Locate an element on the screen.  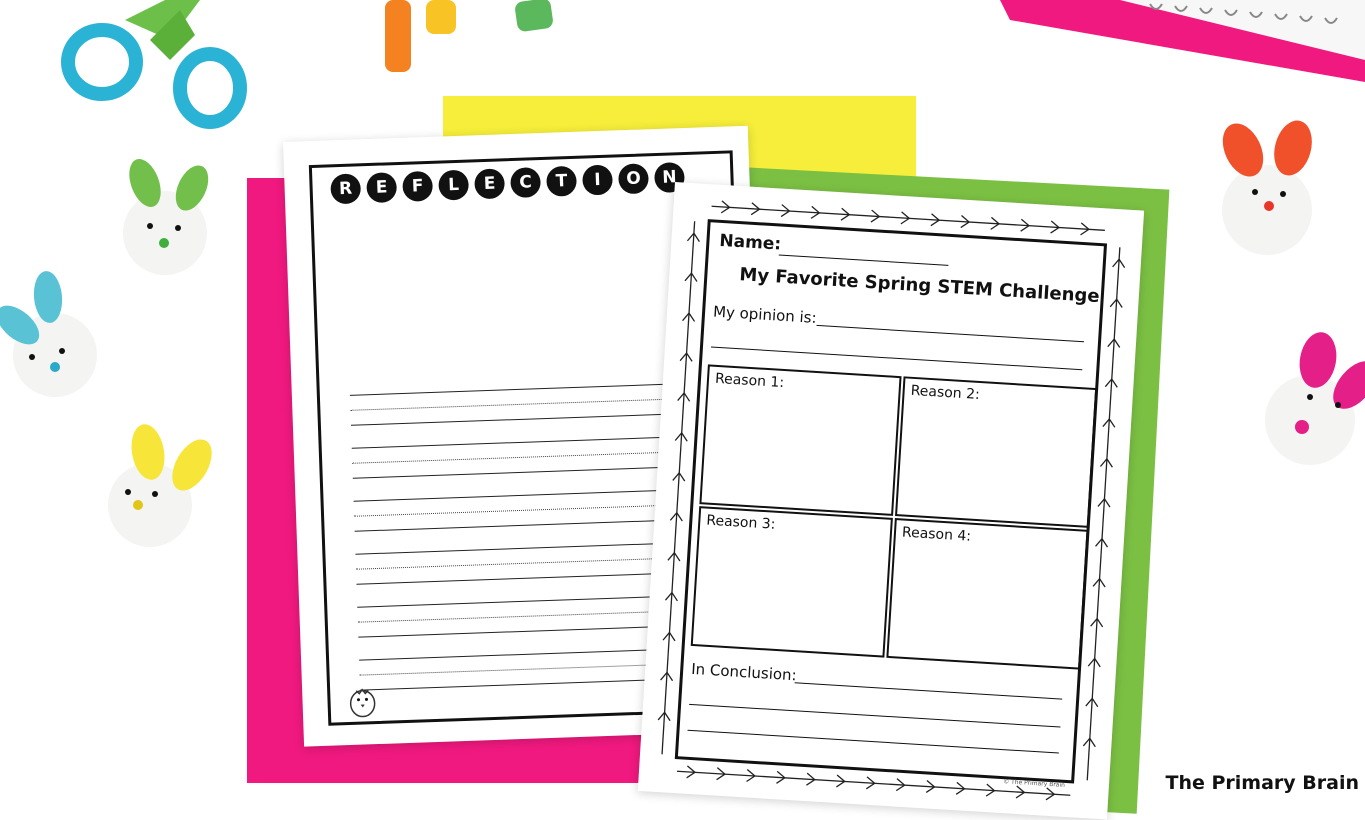
reason-box-2: Reason 2: is located at coordinates (996, 452).